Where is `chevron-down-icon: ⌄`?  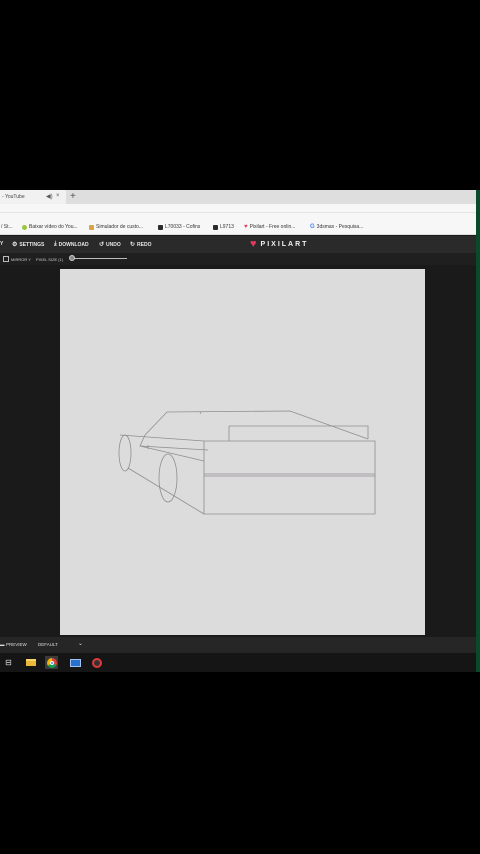
chevron-down-icon: ⌄ is located at coordinates (80, 643).